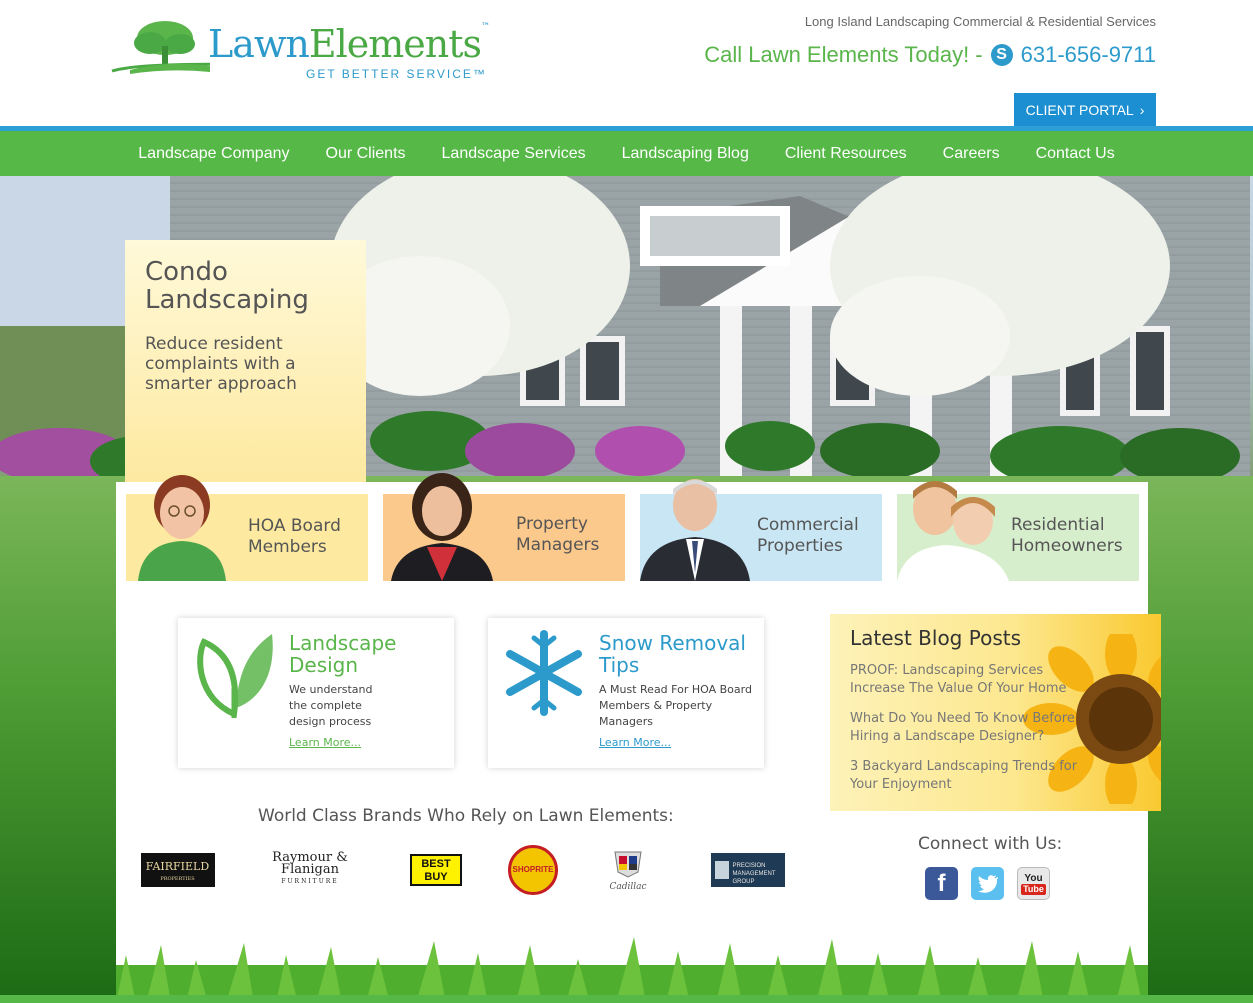  I want to click on client-portal-label: CLIENT PORTAL, so click(1079, 109).